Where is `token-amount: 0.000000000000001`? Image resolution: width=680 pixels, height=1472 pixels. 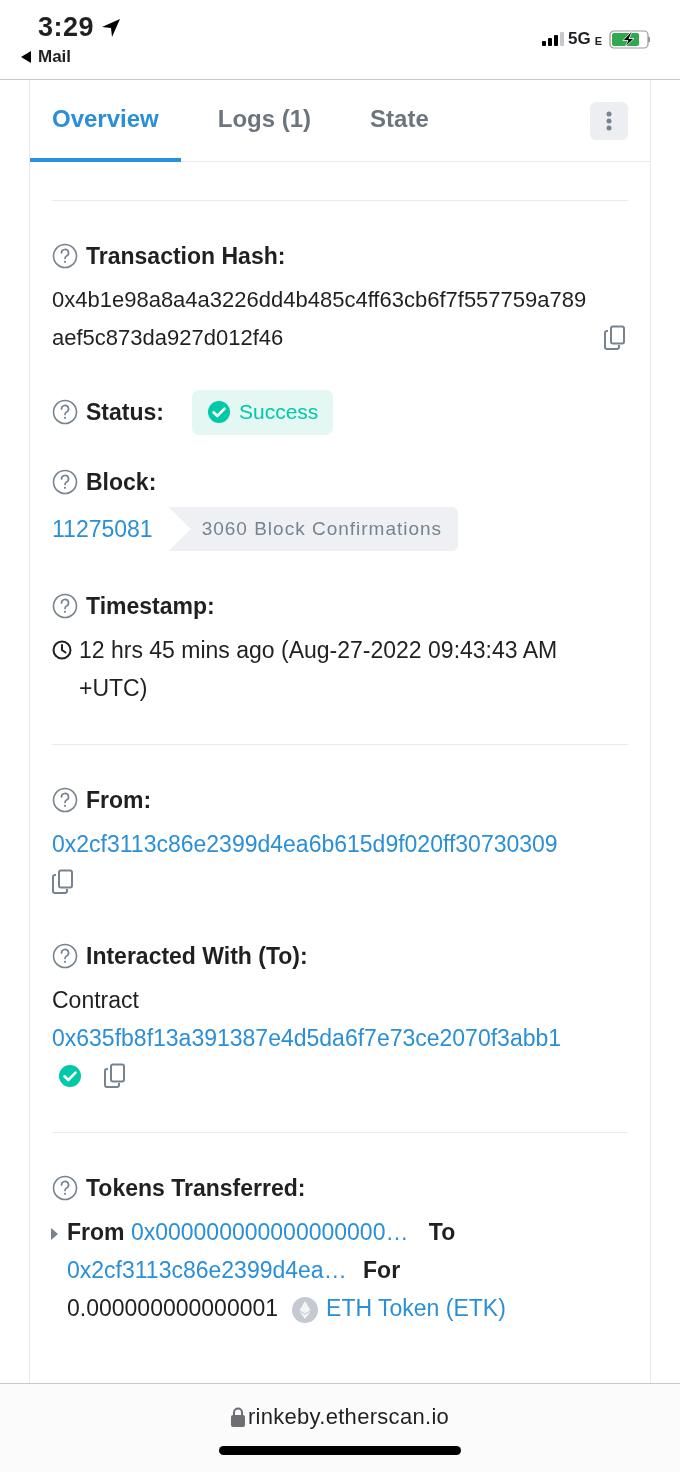 token-amount: 0.000000000000001 is located at coordinates (173, 1308).